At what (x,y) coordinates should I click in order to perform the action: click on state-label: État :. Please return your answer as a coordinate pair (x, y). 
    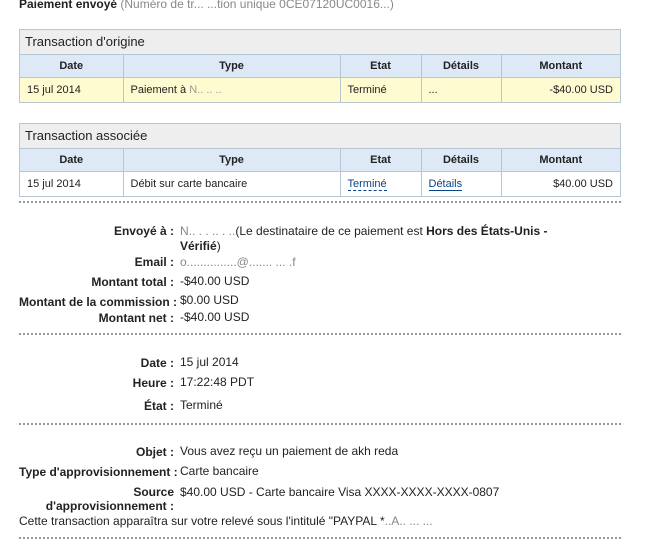
    Looking at the image, I should click on (159, 406).